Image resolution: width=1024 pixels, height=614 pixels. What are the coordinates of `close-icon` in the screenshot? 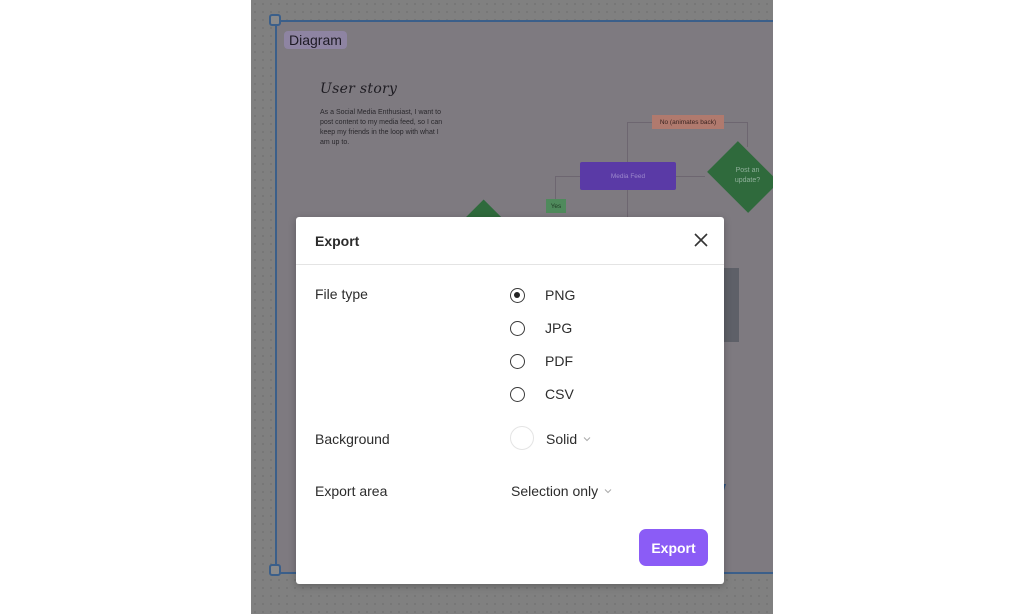 It's located at (701, 240).